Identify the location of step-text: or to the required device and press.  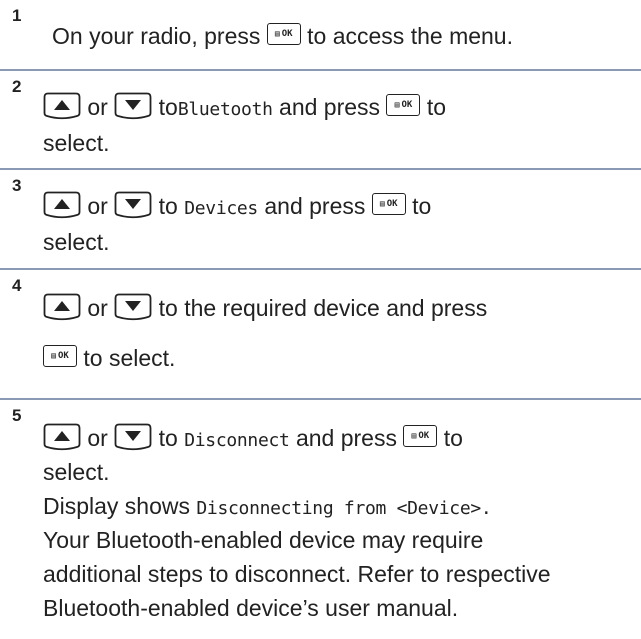
(265, 309).